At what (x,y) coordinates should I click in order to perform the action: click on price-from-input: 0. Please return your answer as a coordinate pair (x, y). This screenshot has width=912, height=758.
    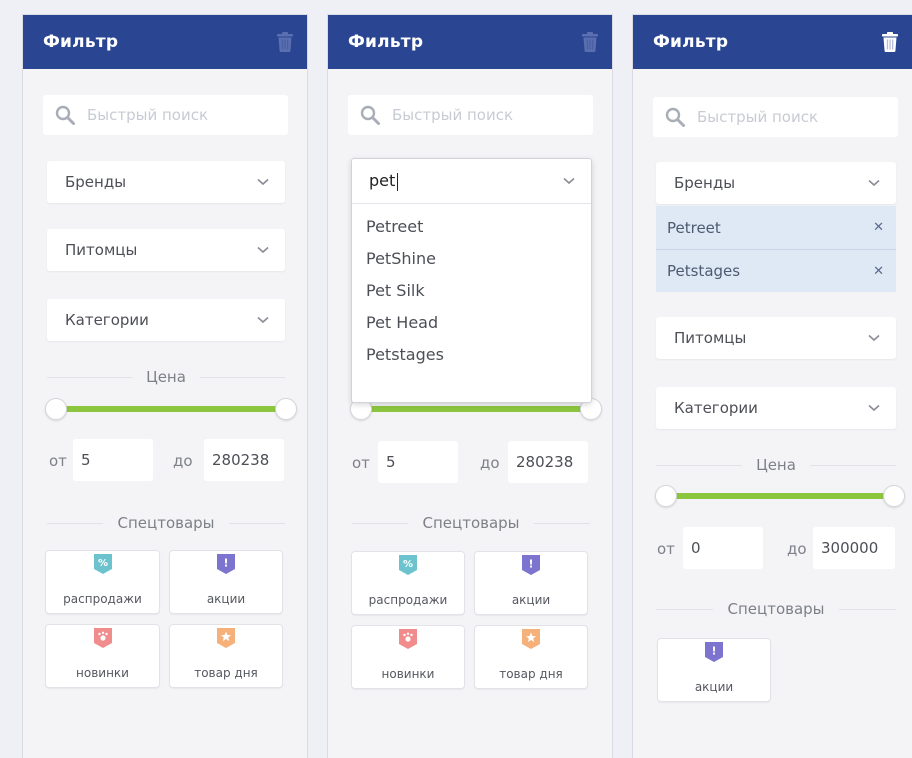
    Looking at the image, I should click on (723, 548).